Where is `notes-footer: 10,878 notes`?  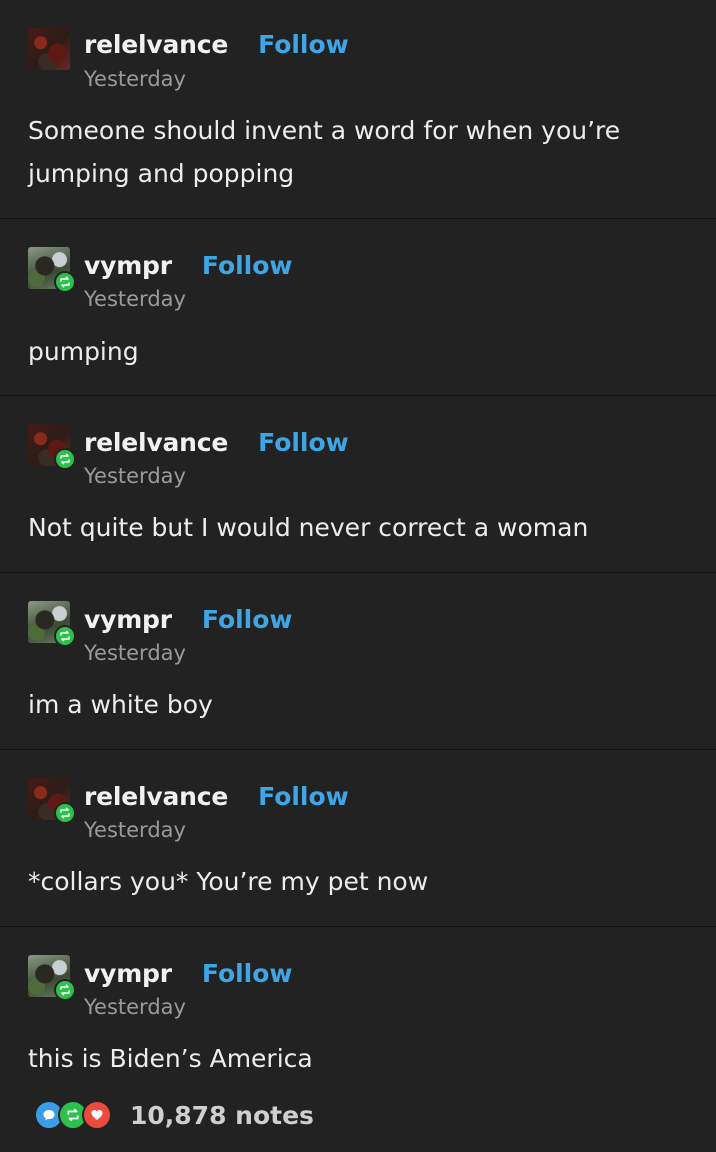 notes-footer: 10,878 notes is located at coordinates (174, 1115).